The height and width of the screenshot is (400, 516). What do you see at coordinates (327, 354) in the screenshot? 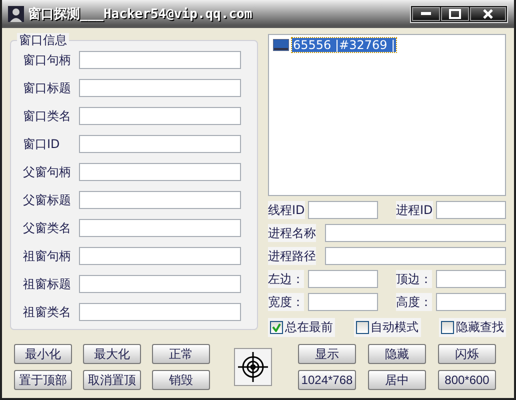
I see `action-button: 显示` at bounding box center [327, 354].